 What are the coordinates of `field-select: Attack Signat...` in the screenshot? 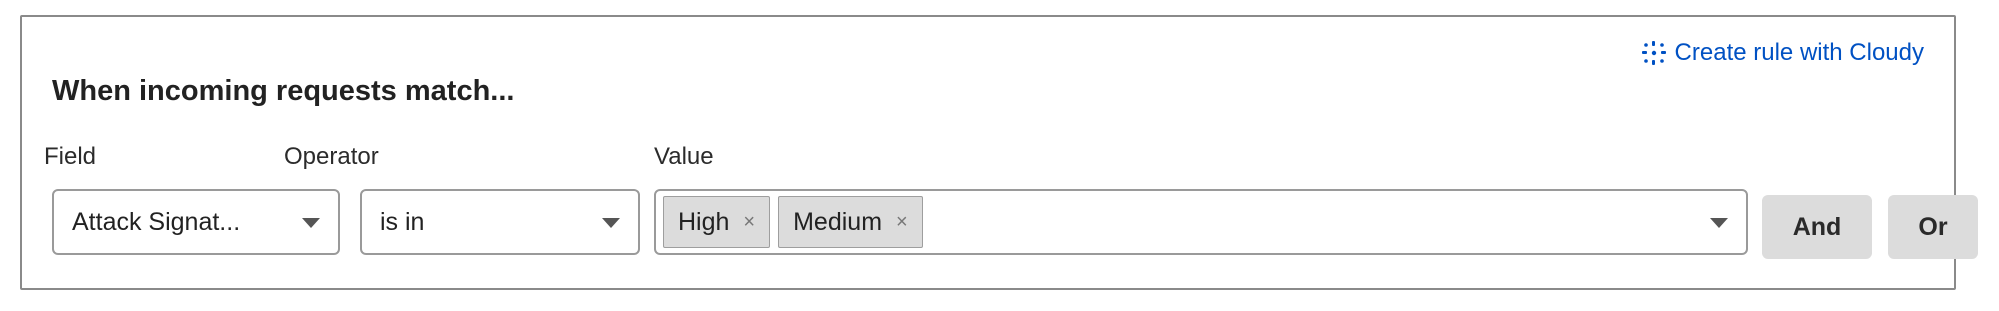 It's located at (196, 222).